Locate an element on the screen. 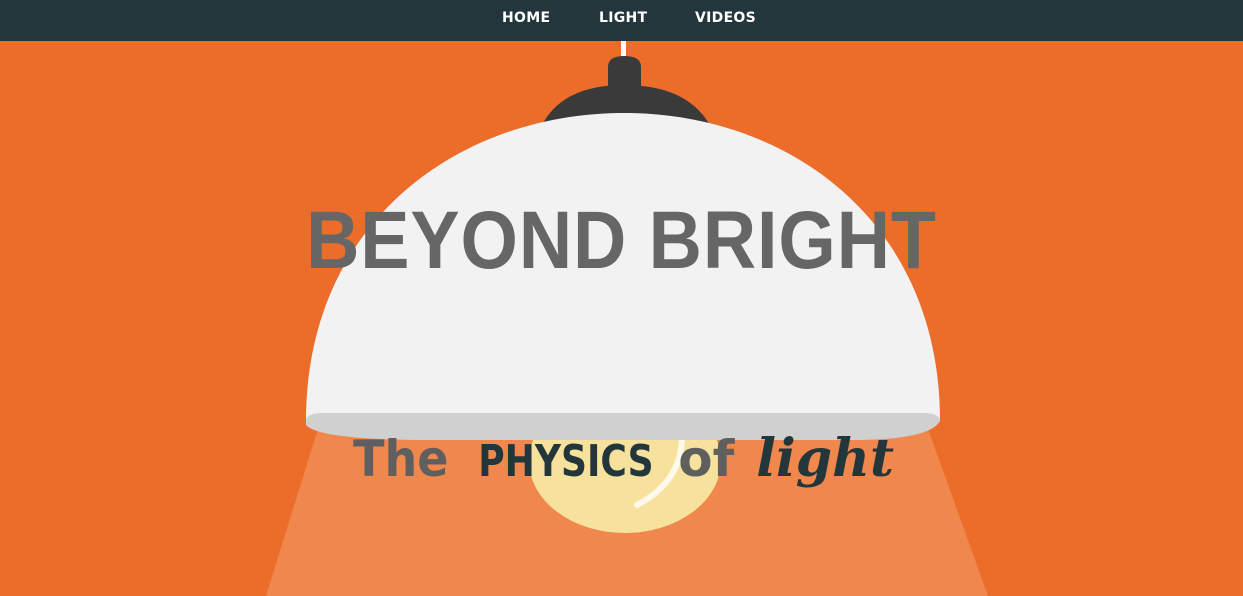 The image size is (1243, 596). nav-link-home: HOME is located at coordinates (526, 18).